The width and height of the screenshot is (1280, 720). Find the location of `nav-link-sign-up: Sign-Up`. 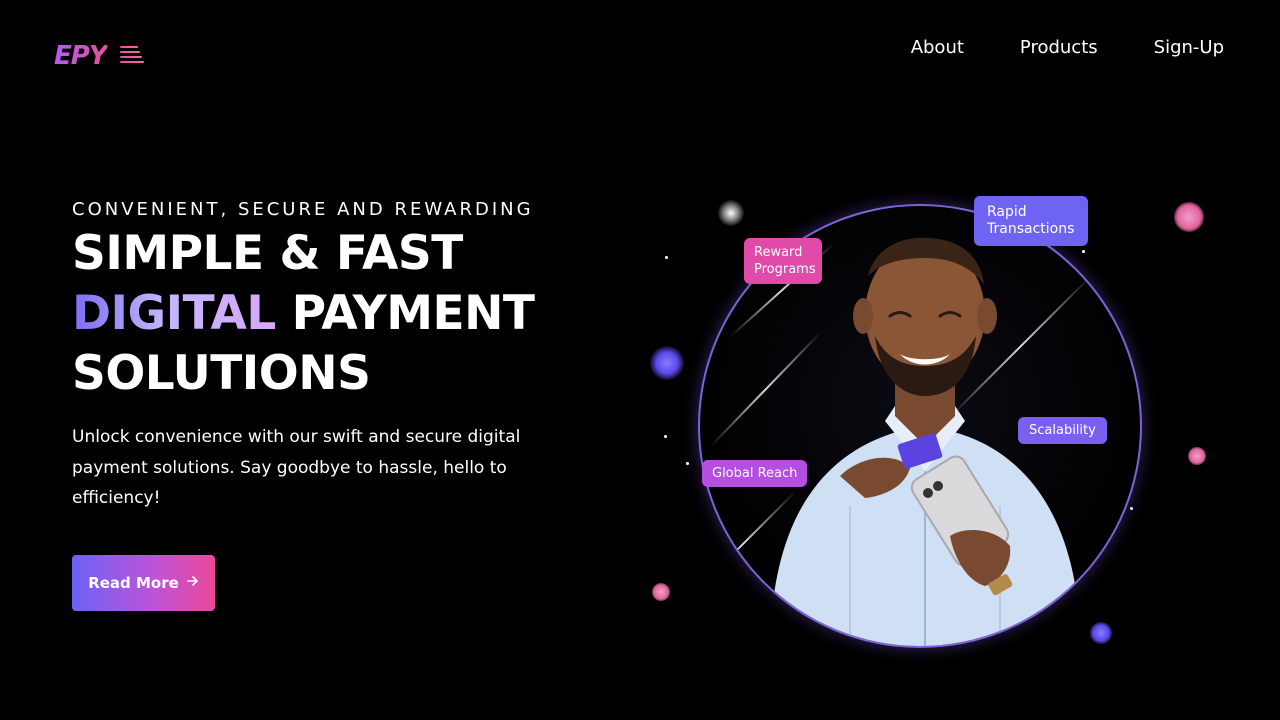

nav-link-sign-up: Sign-Up is located at coordinates (1189, 48).